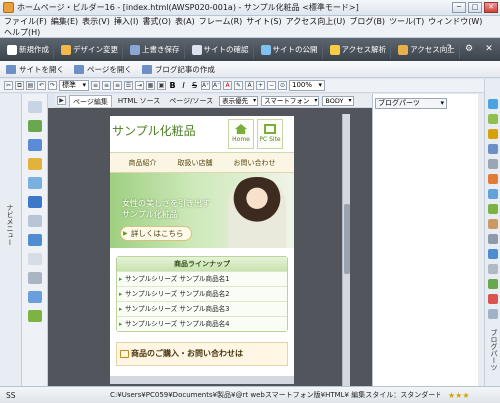 Image resolution: width=500 pixels, height=403 pixels. I want to click on list-icon: ☰, so click(128, 85).